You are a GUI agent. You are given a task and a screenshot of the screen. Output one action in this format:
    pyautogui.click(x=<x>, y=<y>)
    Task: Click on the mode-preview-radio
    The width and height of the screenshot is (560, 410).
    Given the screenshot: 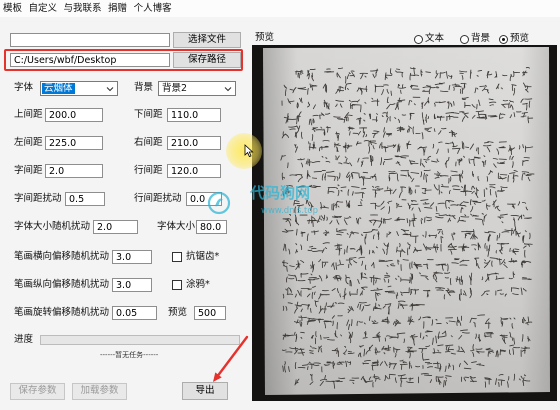 What is the action you would take?
    pyautogui.click(x=503, y=39)
    